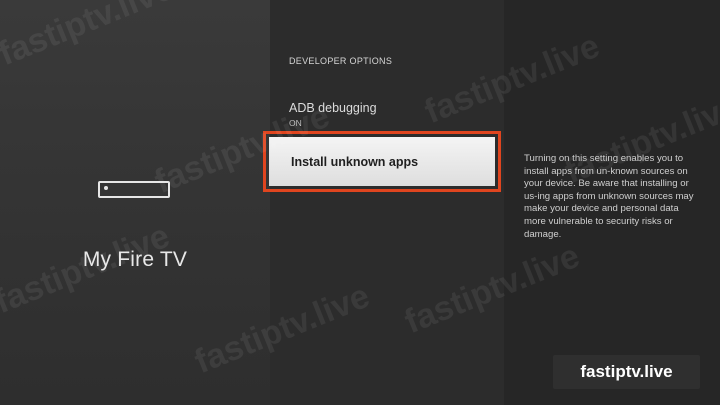 The width and height of the screenshot is (720, 405). What do you see at coordinates (341, 61) in the screenshot?
I see `section-heading: DEVELOPER OPTIONS` at bounding box center [341, 61].